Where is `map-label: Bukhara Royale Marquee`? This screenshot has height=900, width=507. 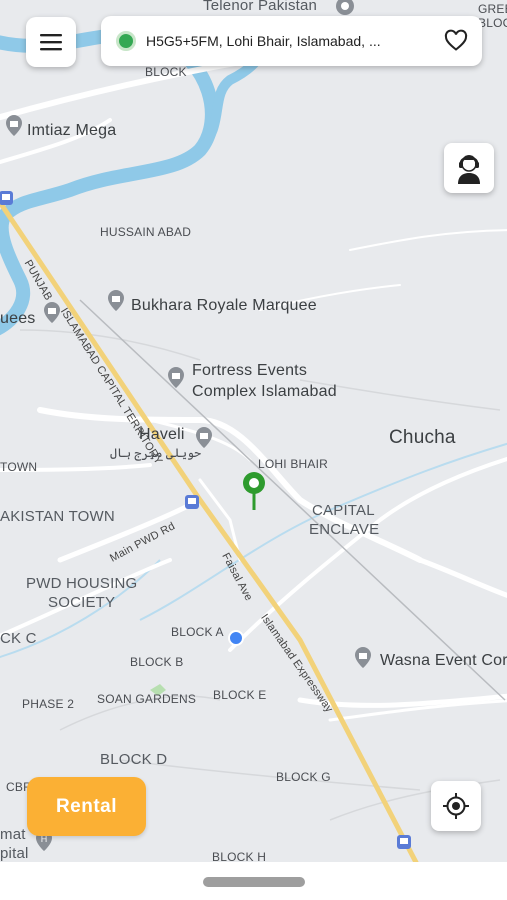 map-label: Bukhara Royale Marquee is located at coordinates (224, 305).